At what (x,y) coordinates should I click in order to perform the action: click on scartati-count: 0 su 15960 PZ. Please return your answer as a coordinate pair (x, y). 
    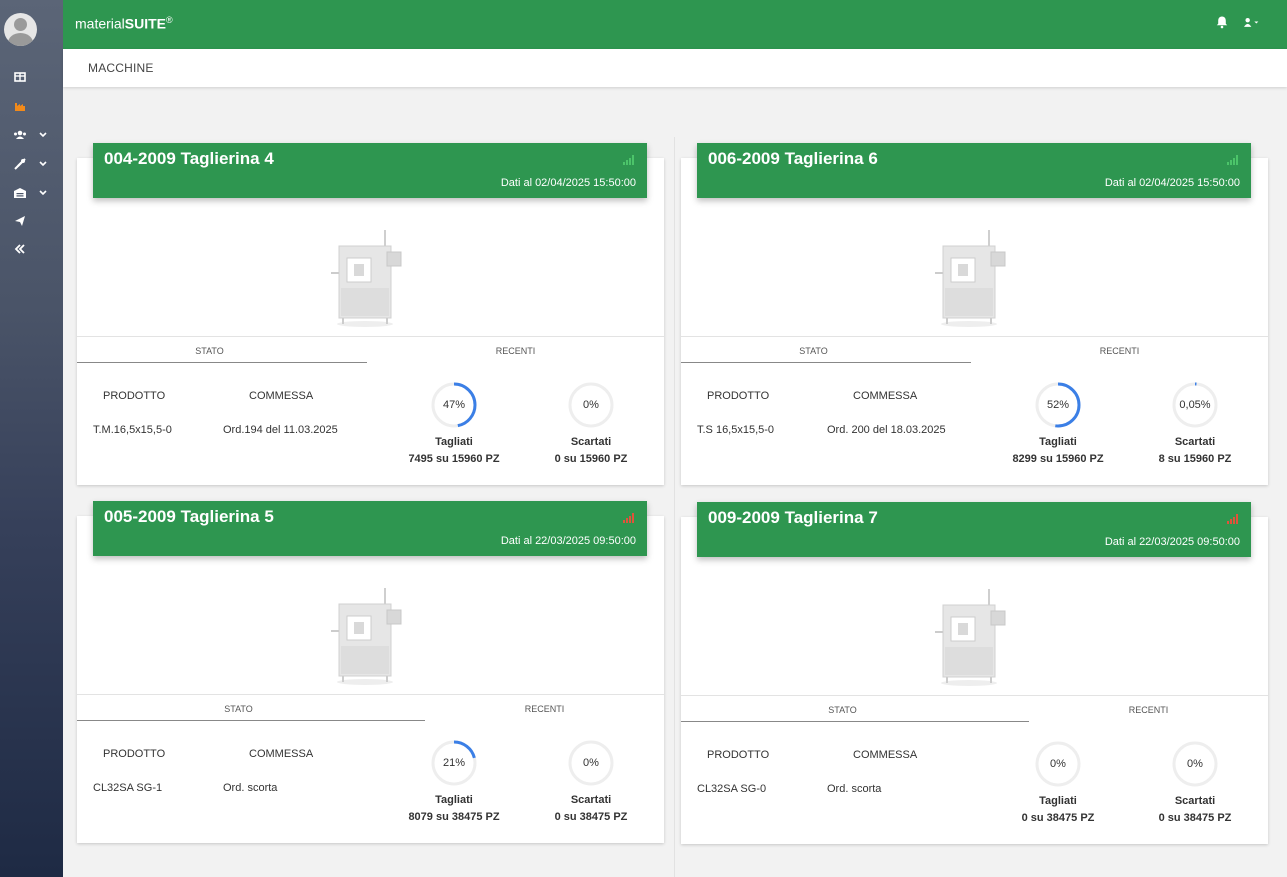
    Looking at the image, I should click on (591, 459).